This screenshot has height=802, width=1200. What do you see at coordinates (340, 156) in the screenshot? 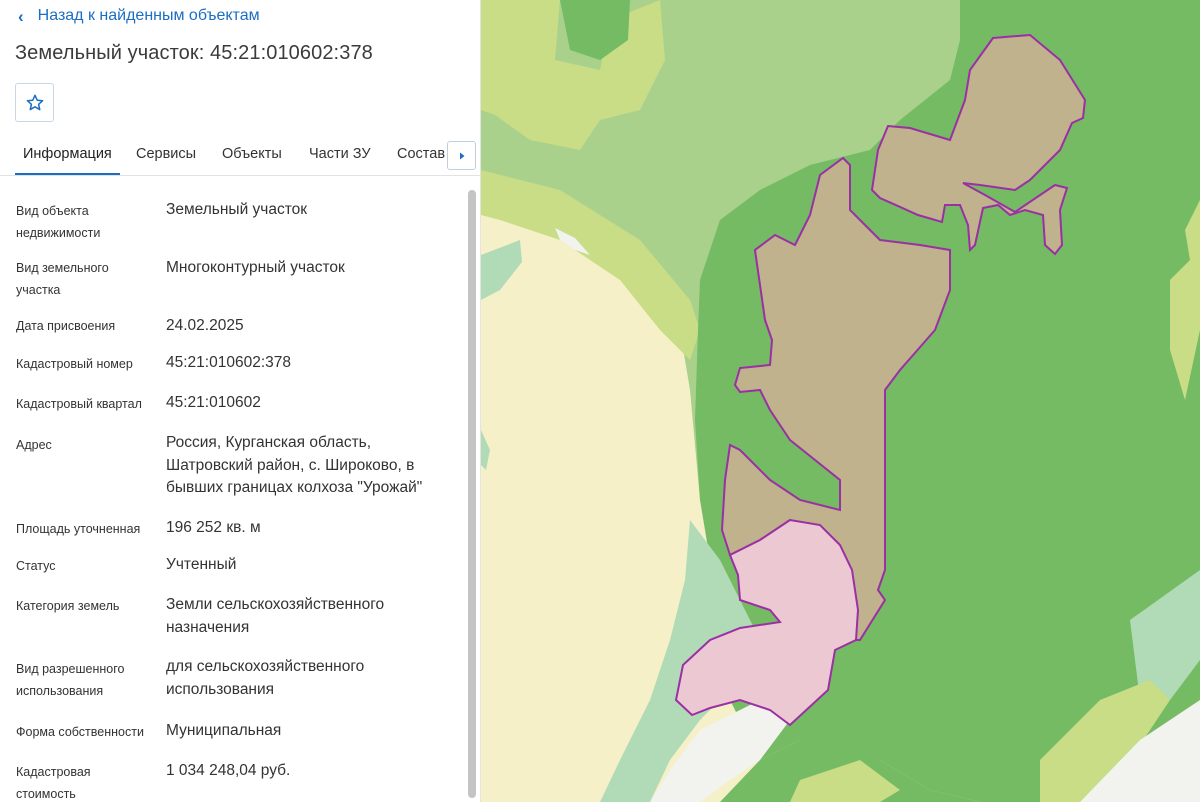
I see `tab-parcel-parts: Части ЗУ` at bounding box center [340, 156].